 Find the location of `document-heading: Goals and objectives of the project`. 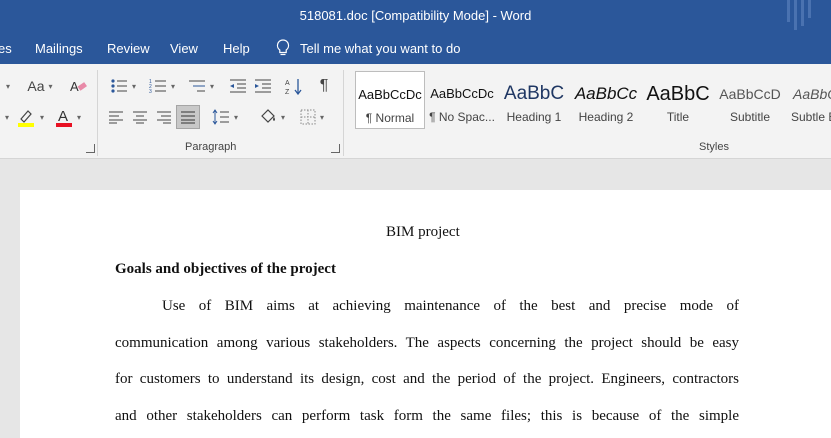

document-heading: Goals and objectives of the project is located at coordinates (225, 269).